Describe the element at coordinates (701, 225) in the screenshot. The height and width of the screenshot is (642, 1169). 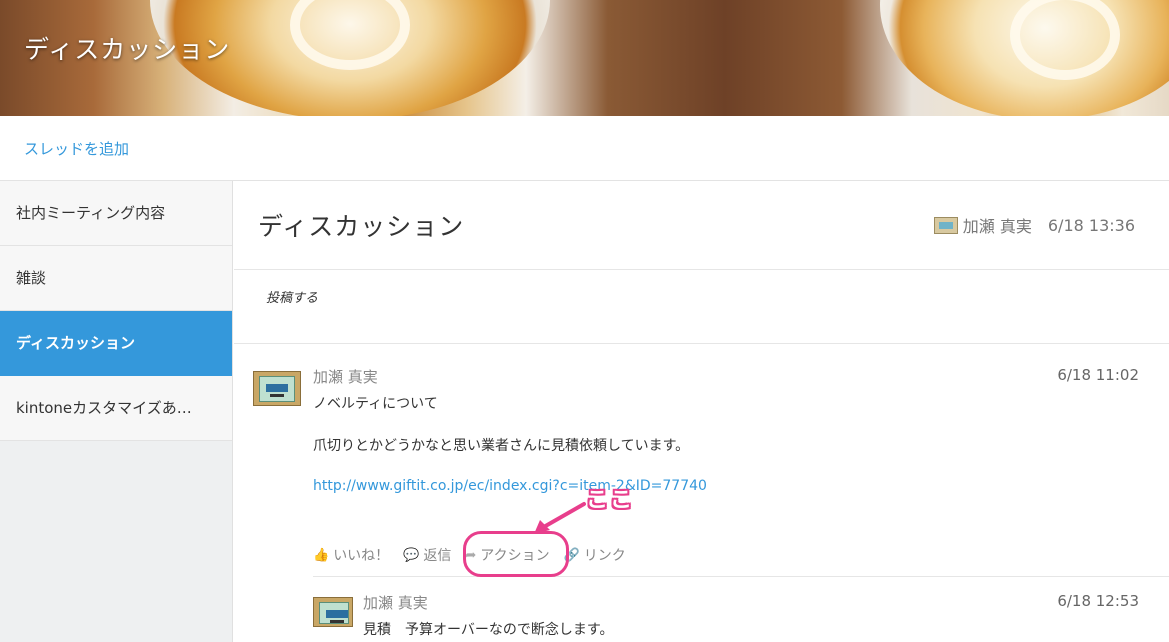
I see `thread-header: ディスカッション 加瀬 真実 6/18 13:36` at that location.